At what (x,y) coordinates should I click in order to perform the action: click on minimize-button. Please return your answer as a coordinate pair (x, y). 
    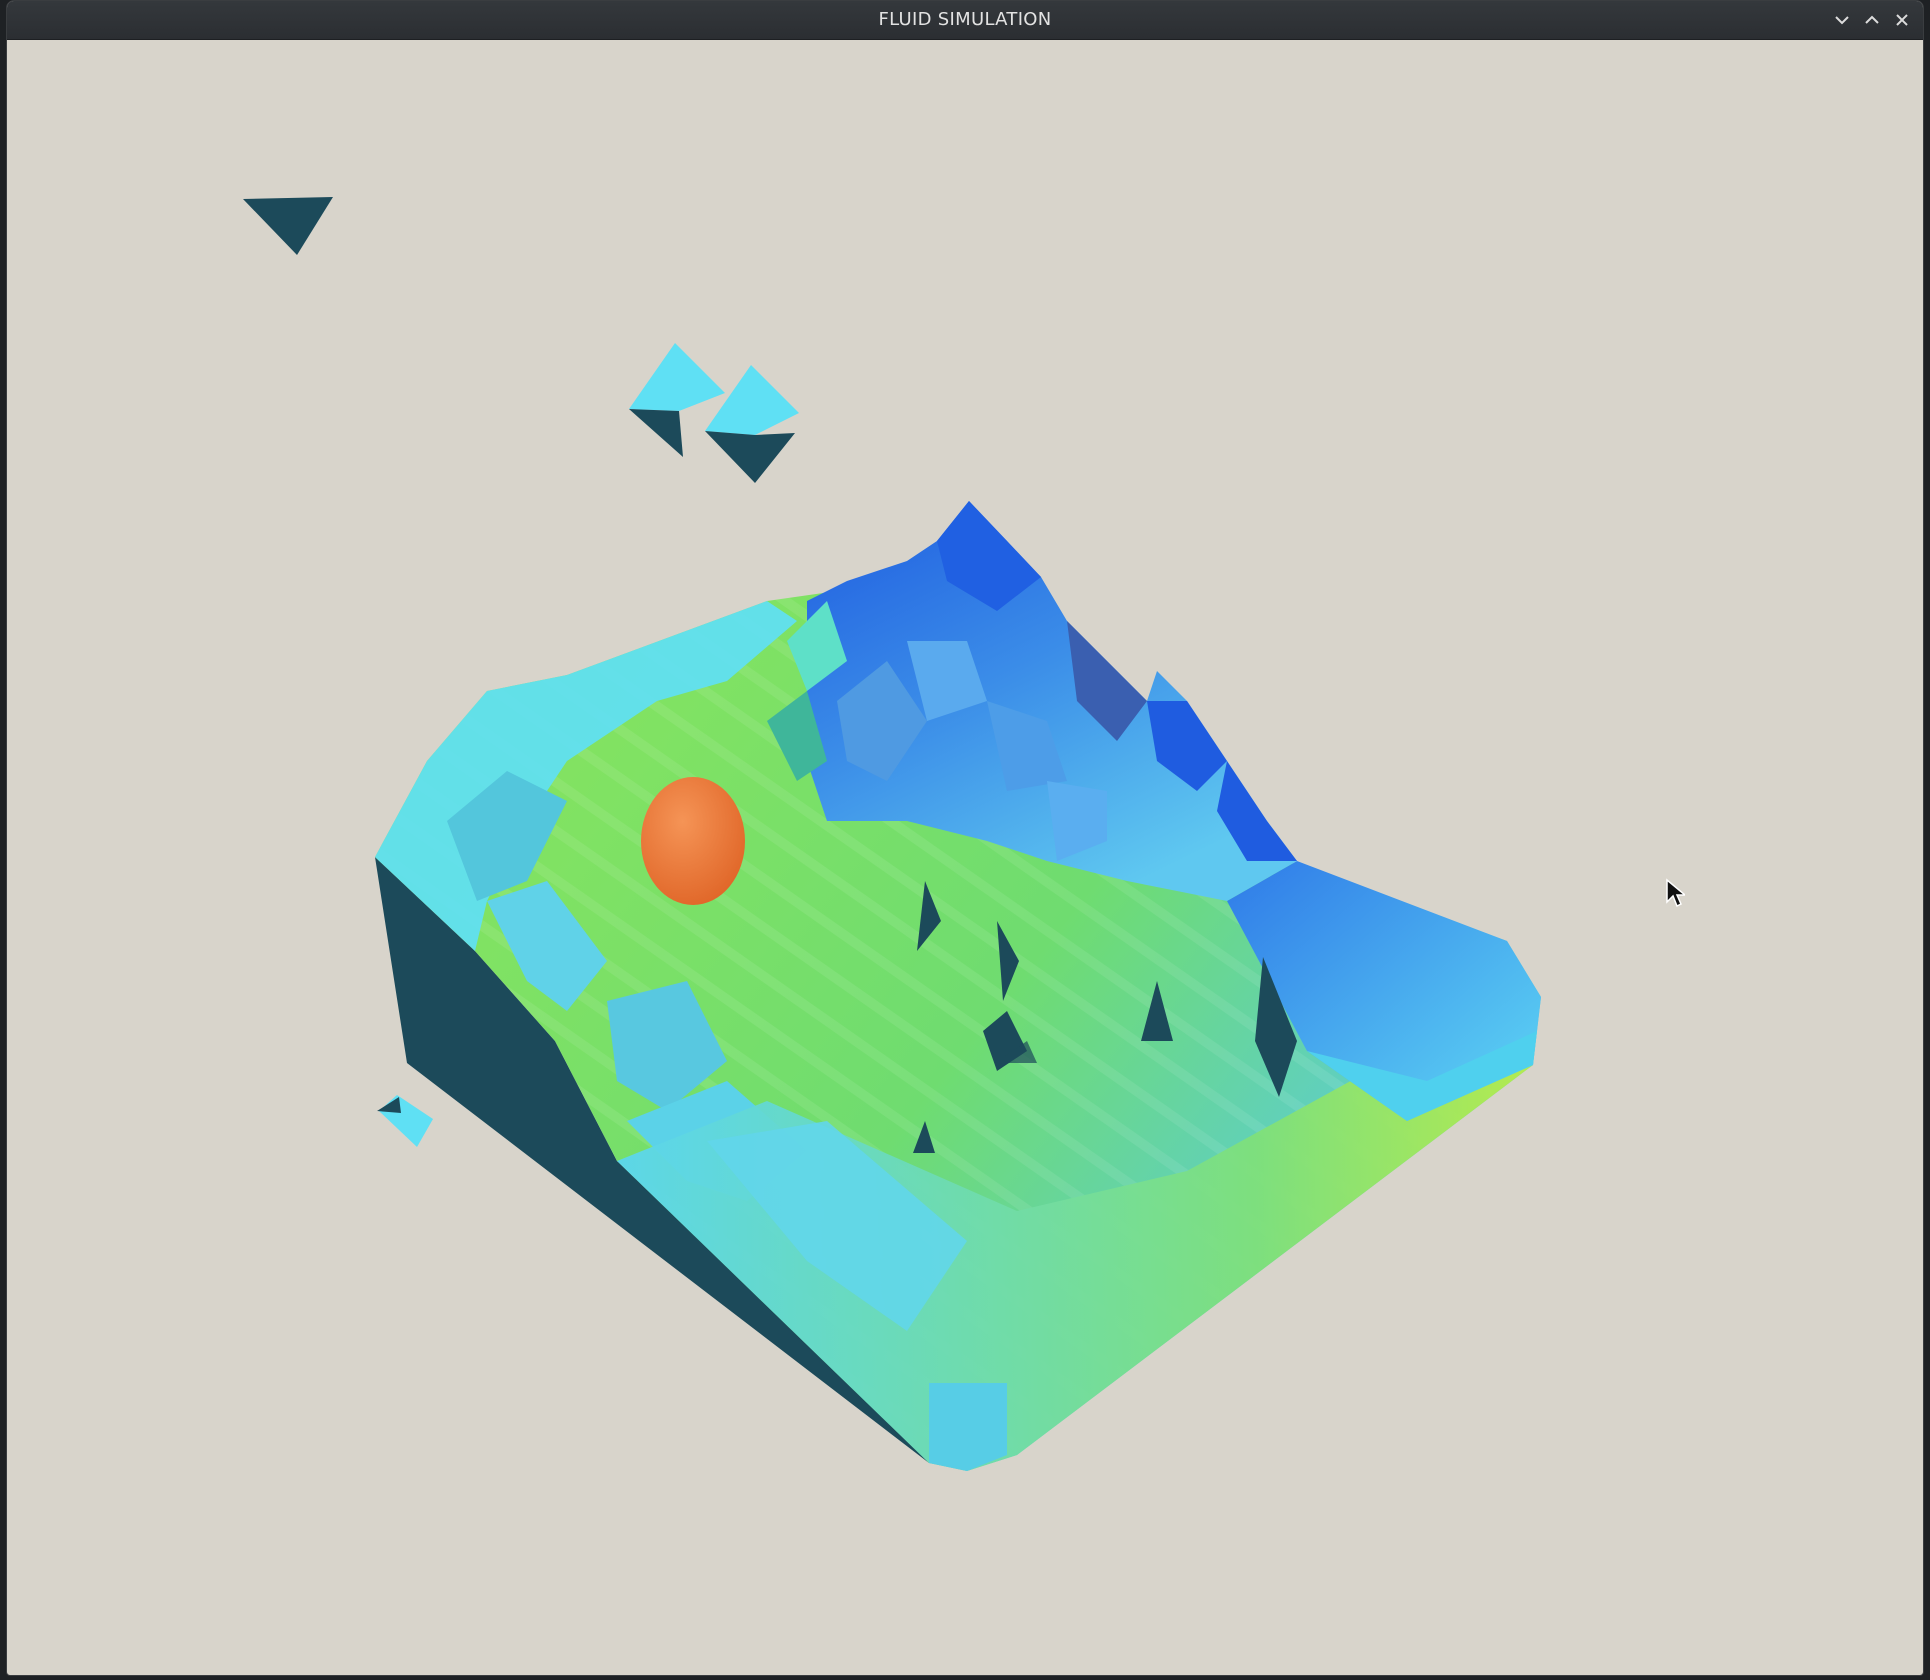
    Looking at the image, I should click on (1842, 20).